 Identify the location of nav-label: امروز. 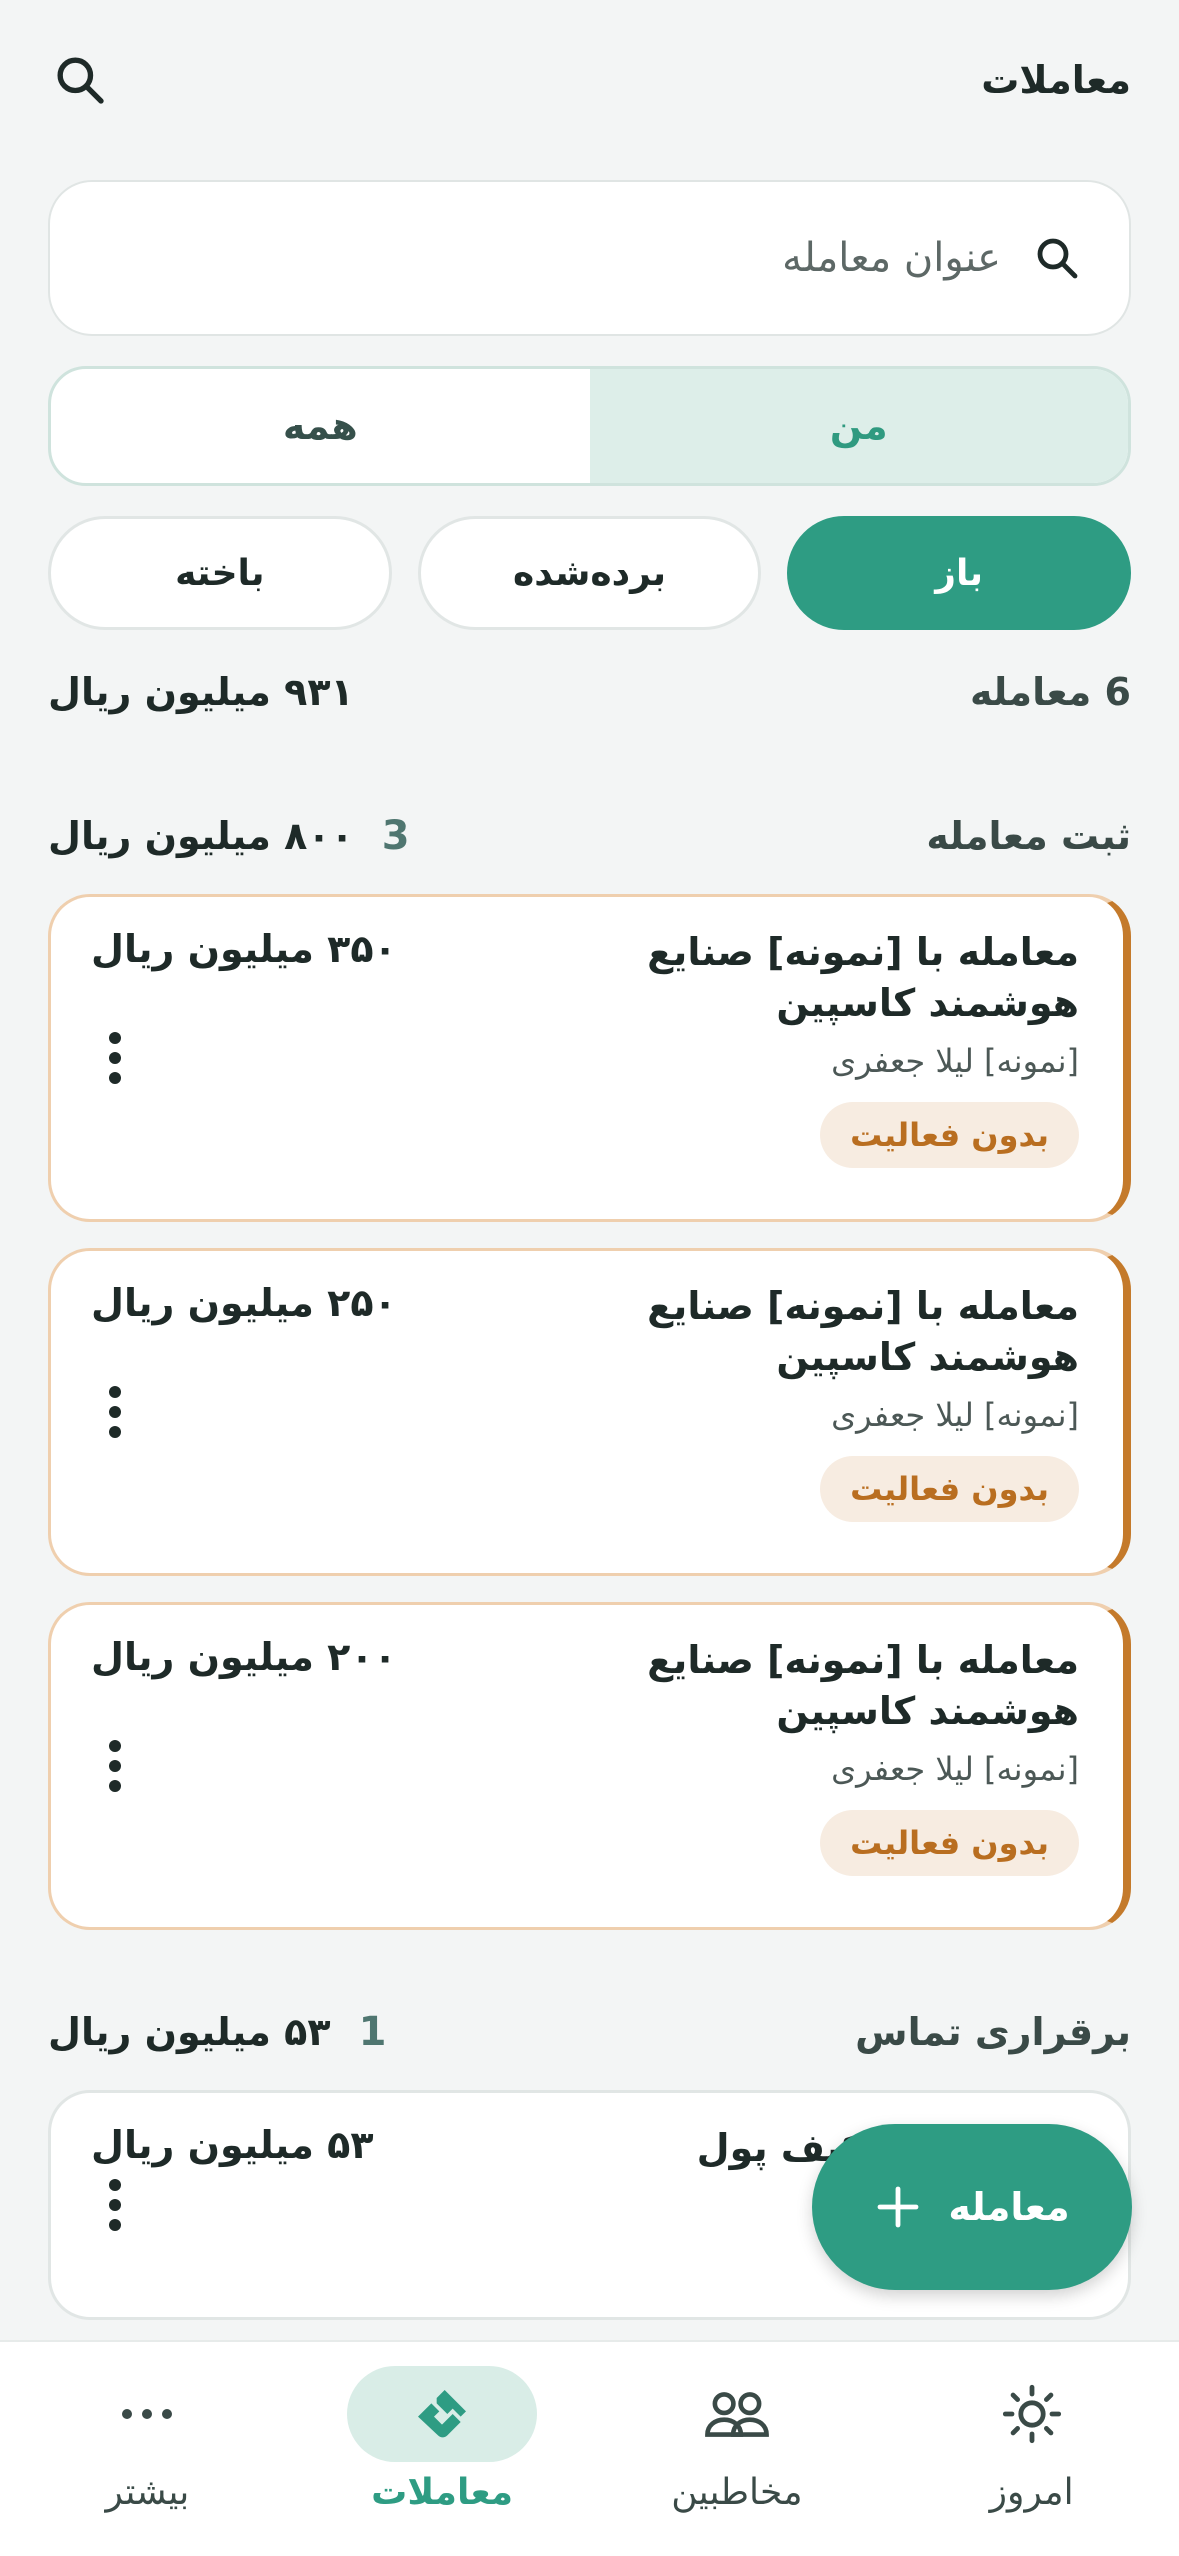
(1031, 2492).